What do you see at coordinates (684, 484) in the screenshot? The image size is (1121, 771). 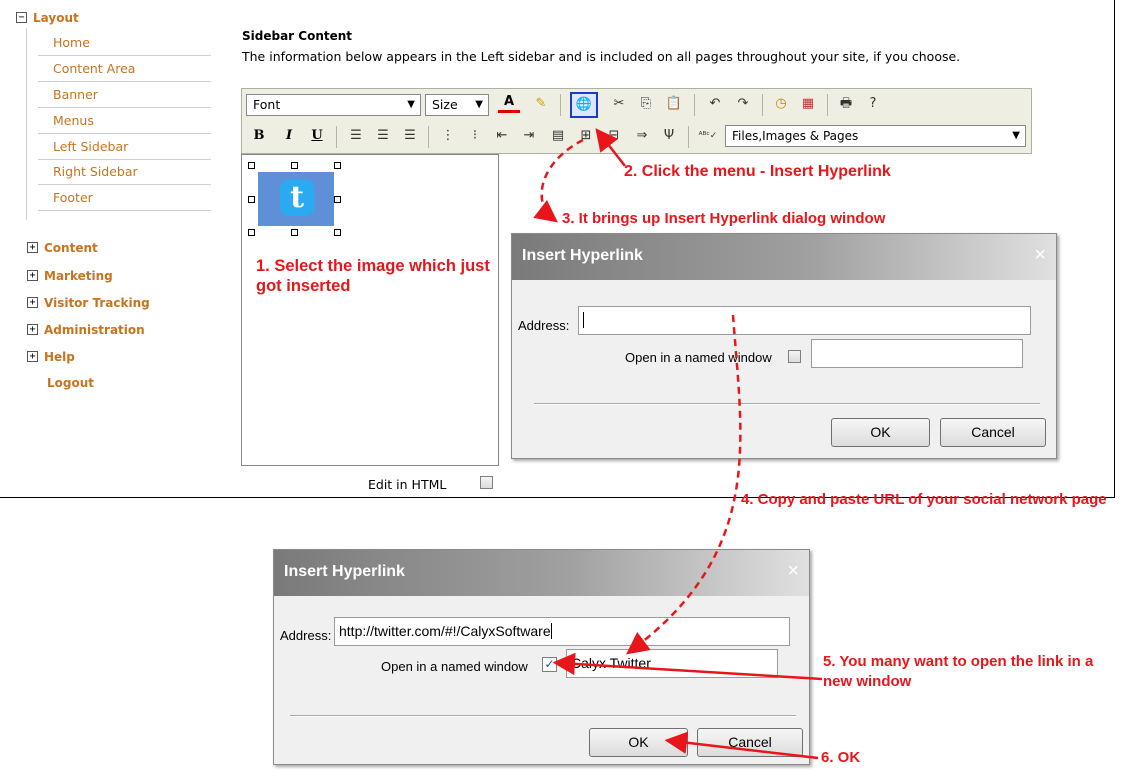 I see `arrow-step4` at bounding box center [684, 484].